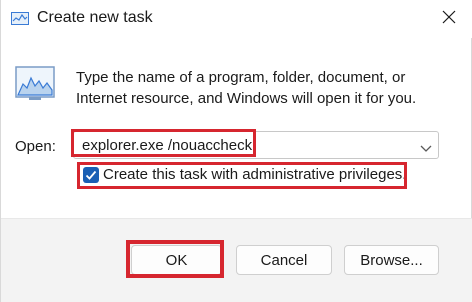 The image size is (472, 302). What do you see at coordinates (35, 84) in the screenshot?
I see `performance-graph-icon` at bounding box center [35, 84].